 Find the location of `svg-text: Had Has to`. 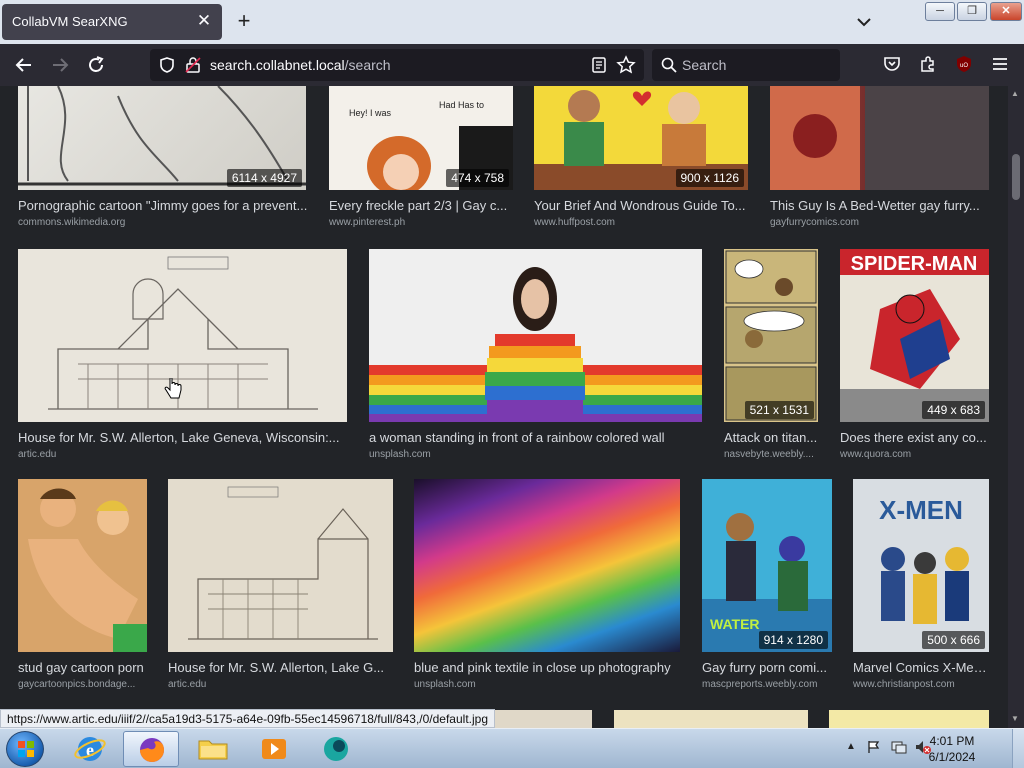

svg-text: Had Has to is located at coordinates (461, 105).